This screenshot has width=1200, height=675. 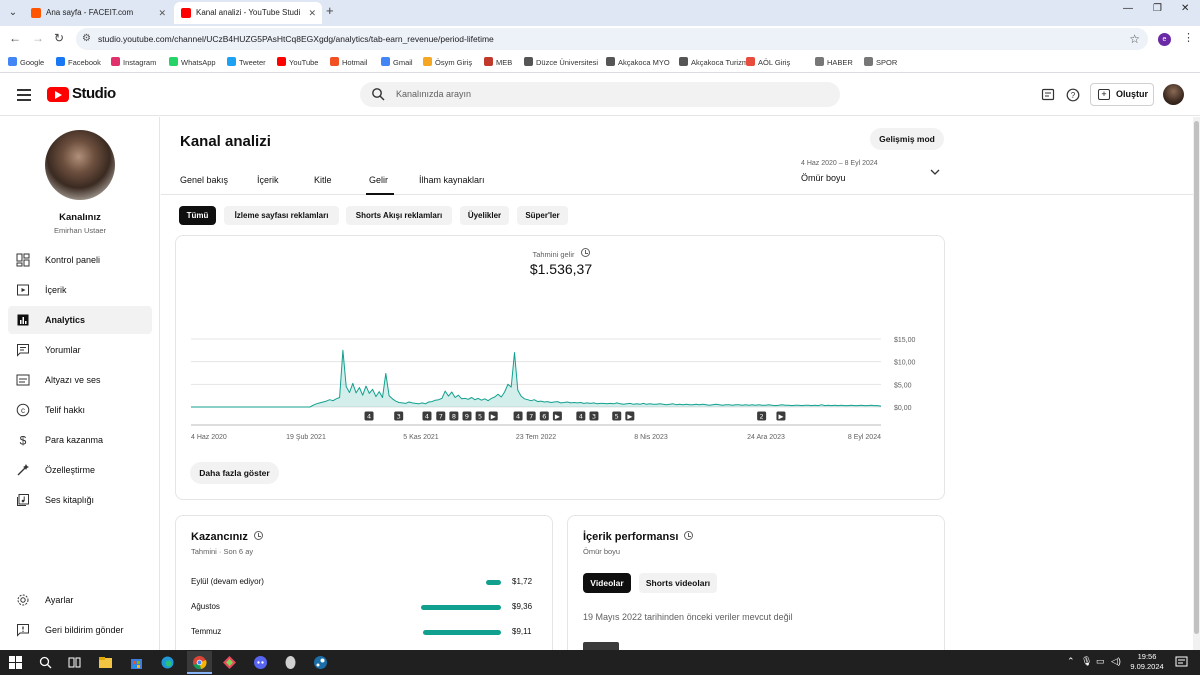 I want to click on bookmark-9: MEB, so click(x=498, y=62).